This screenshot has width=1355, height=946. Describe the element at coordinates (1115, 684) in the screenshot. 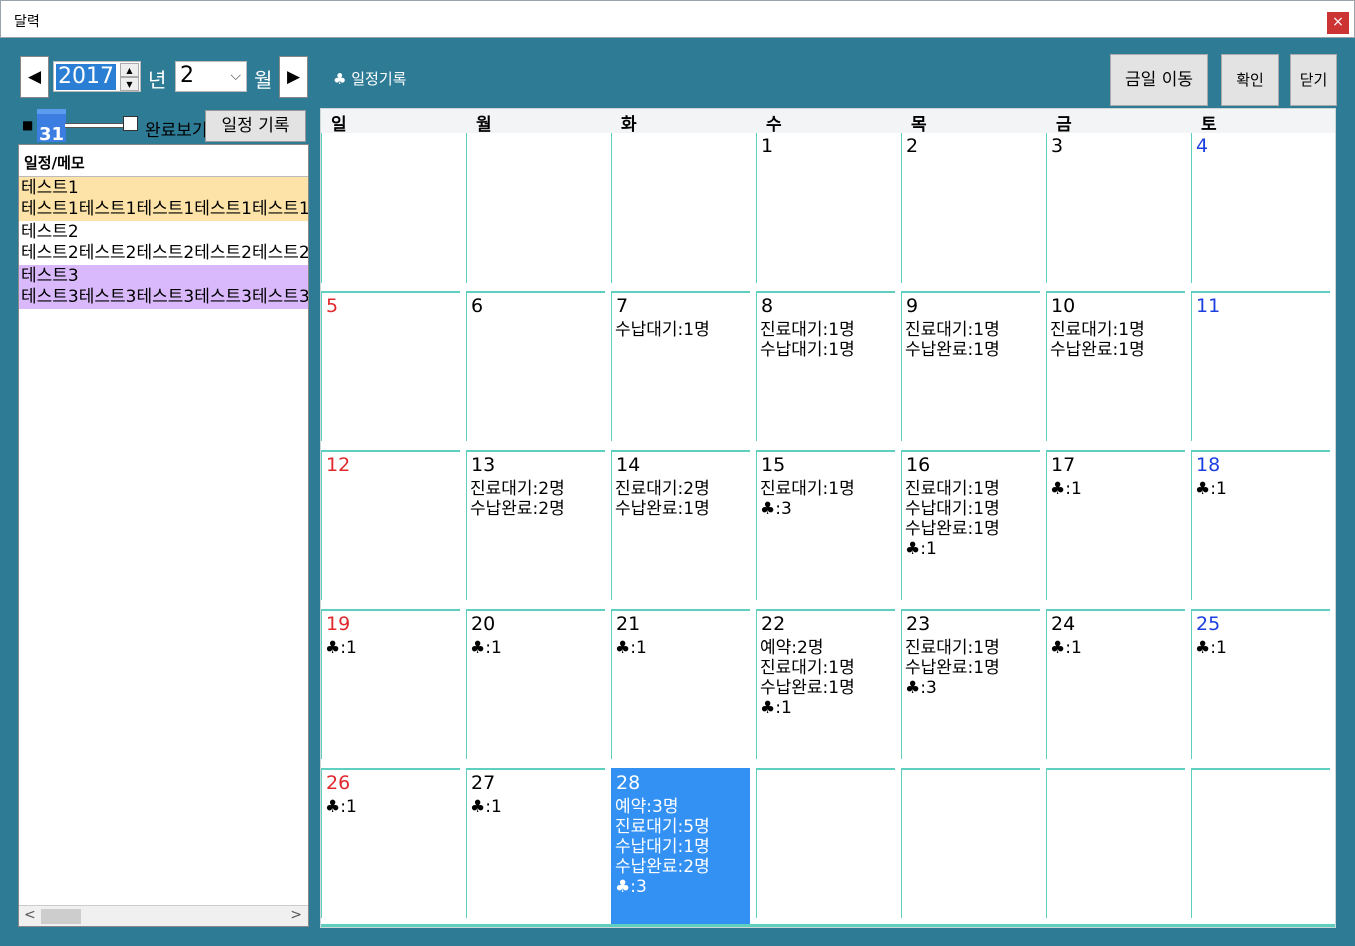

I see `calendar-day-cell: 24 ♣:1` at that location.